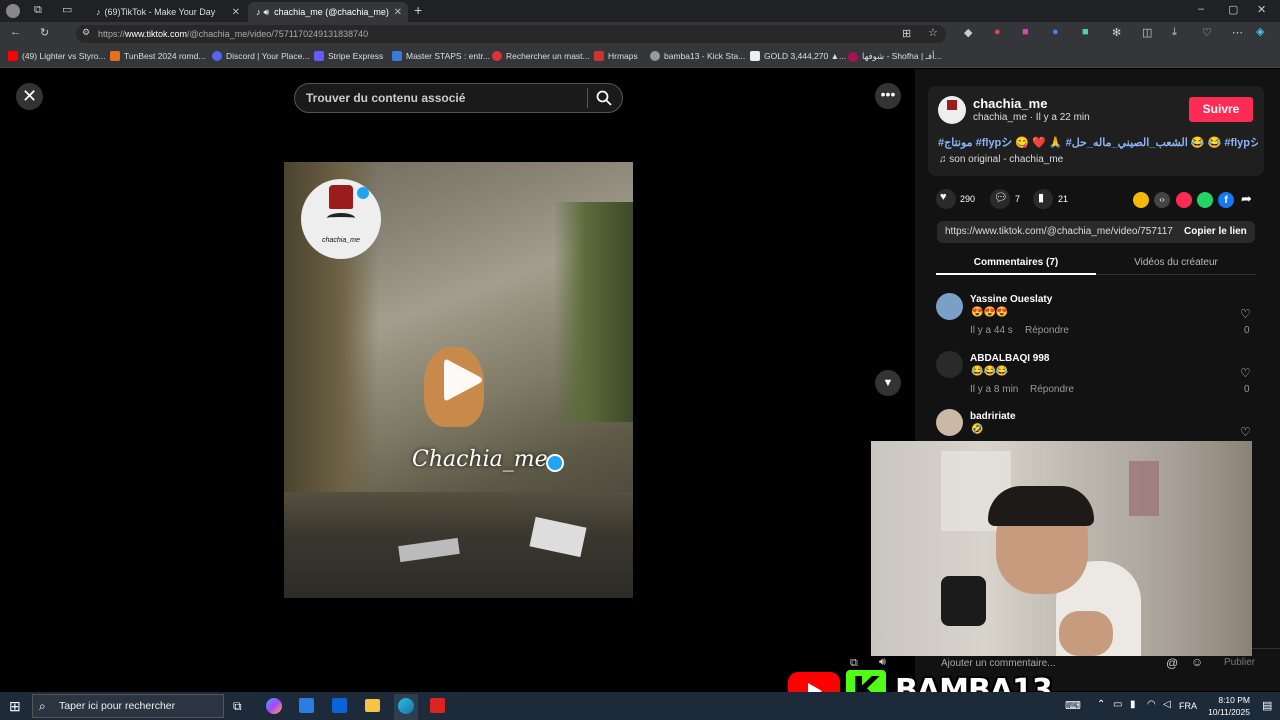 This screenshot has height=720, width=1280. Describe the element at coordinates (1151, 704) in the screenshot. I see `wifi-icon: ◠` at that location.